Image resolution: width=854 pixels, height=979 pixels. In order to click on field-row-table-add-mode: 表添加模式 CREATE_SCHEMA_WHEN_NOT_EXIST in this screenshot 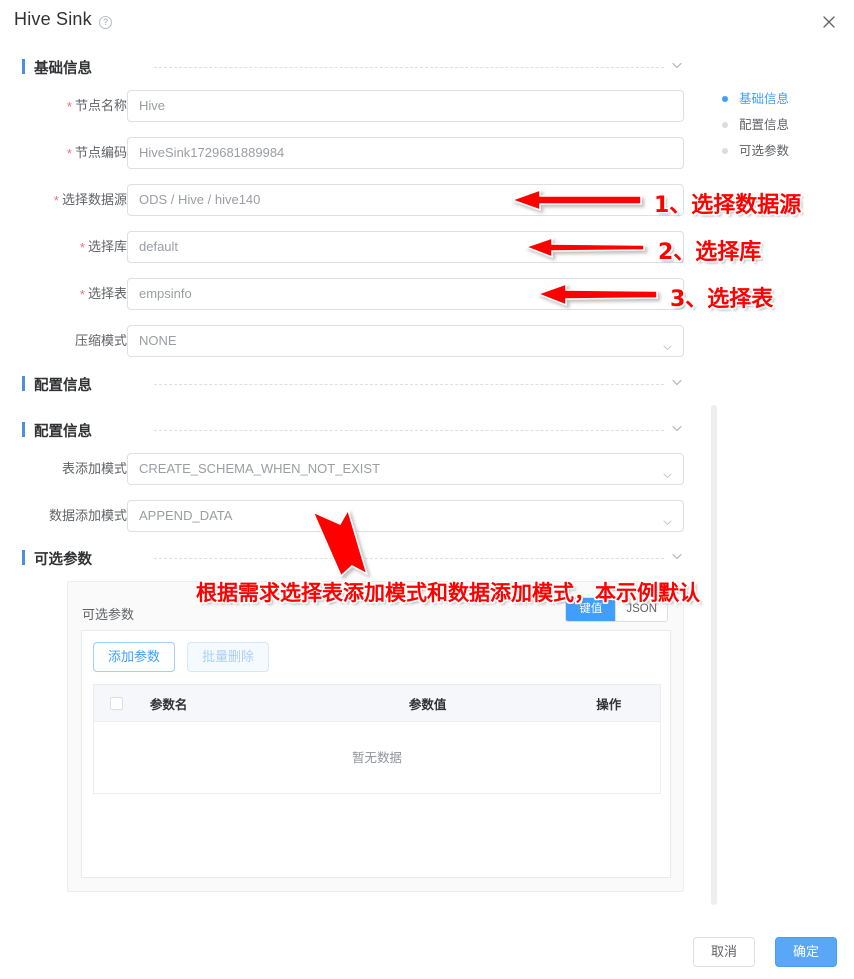, I will do `click(342, 469)`.